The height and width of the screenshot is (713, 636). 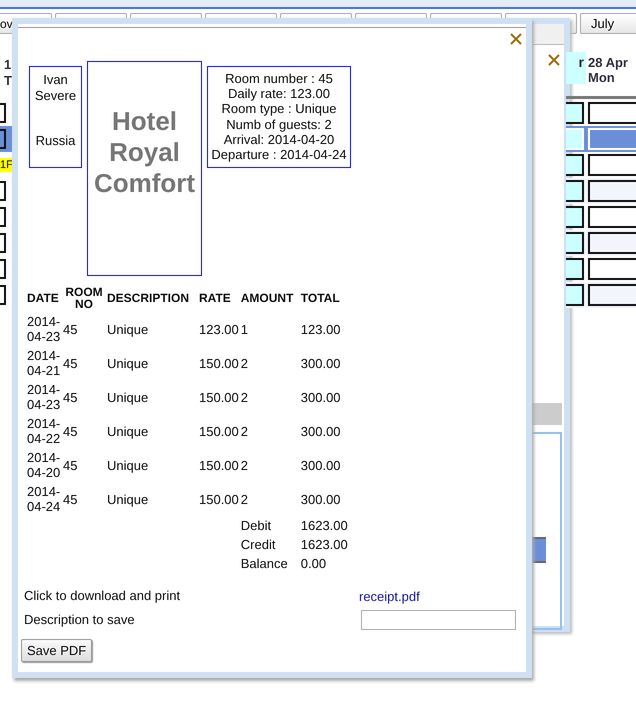 I want to click on table-cell: 2014-04-21, so click(x=44, y=363).